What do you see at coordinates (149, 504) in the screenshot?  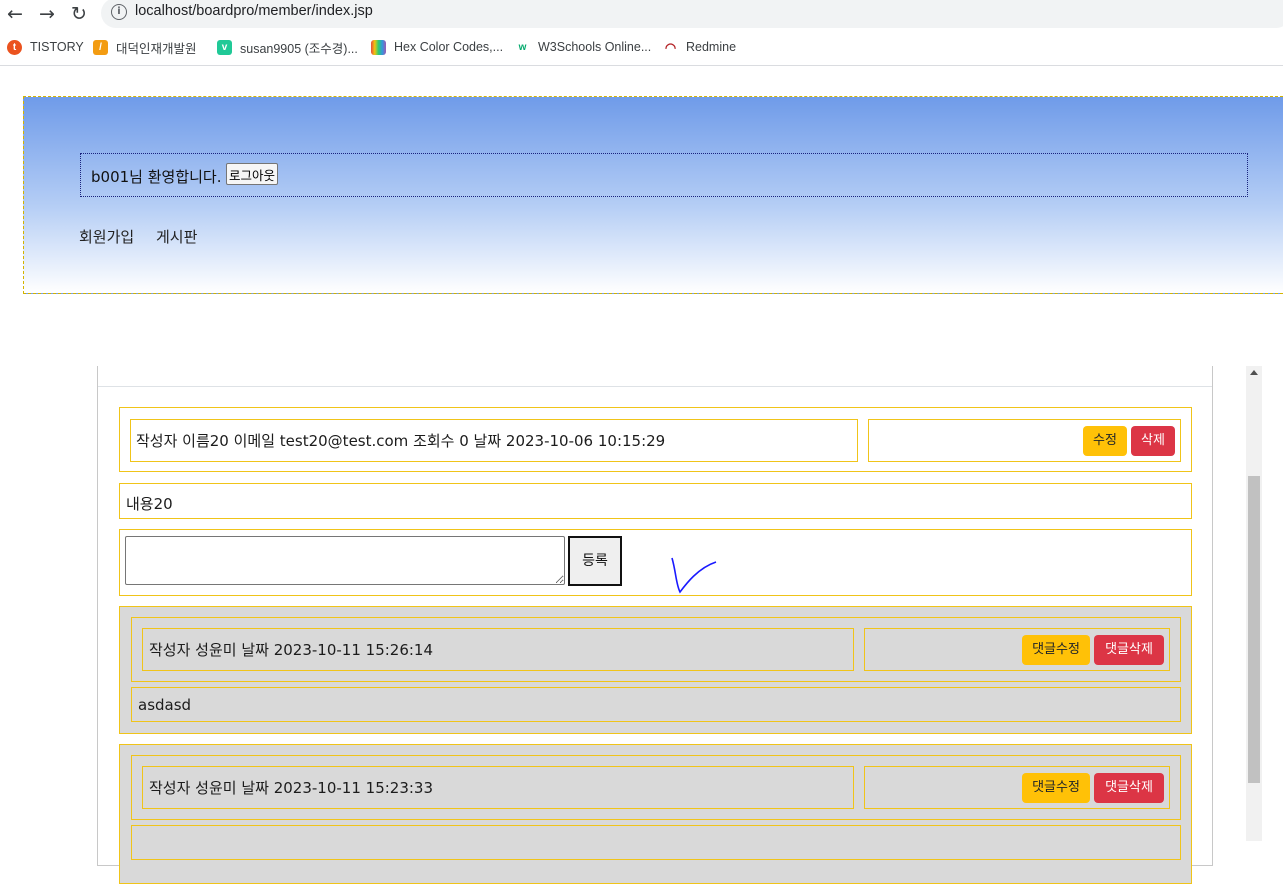 I see `post-content-text: 내용20` at bounding box center [149, 504].